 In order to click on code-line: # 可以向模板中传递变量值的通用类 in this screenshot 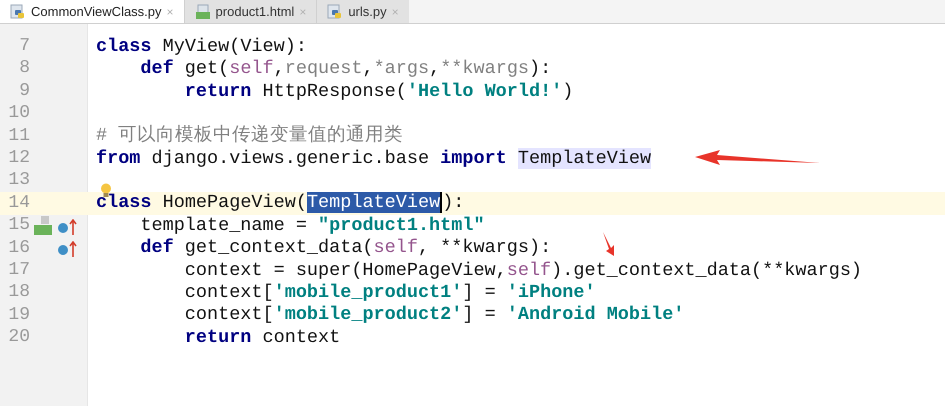, I will do `click(250, 135)`.